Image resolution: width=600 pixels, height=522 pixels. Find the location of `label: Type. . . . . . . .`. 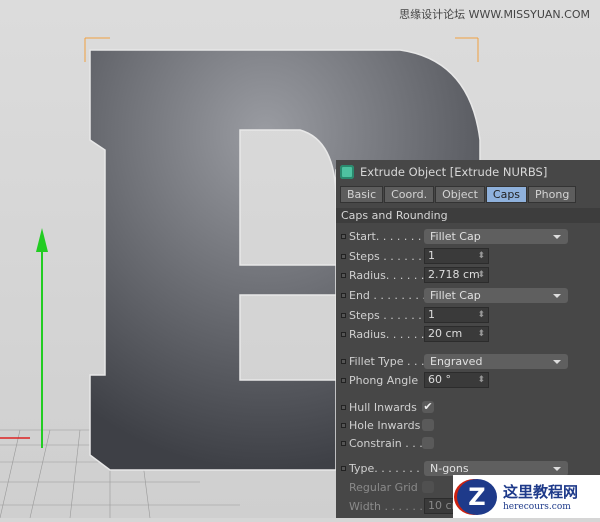

label: Type. . . . . . . . is located at coordinates (386, 468).